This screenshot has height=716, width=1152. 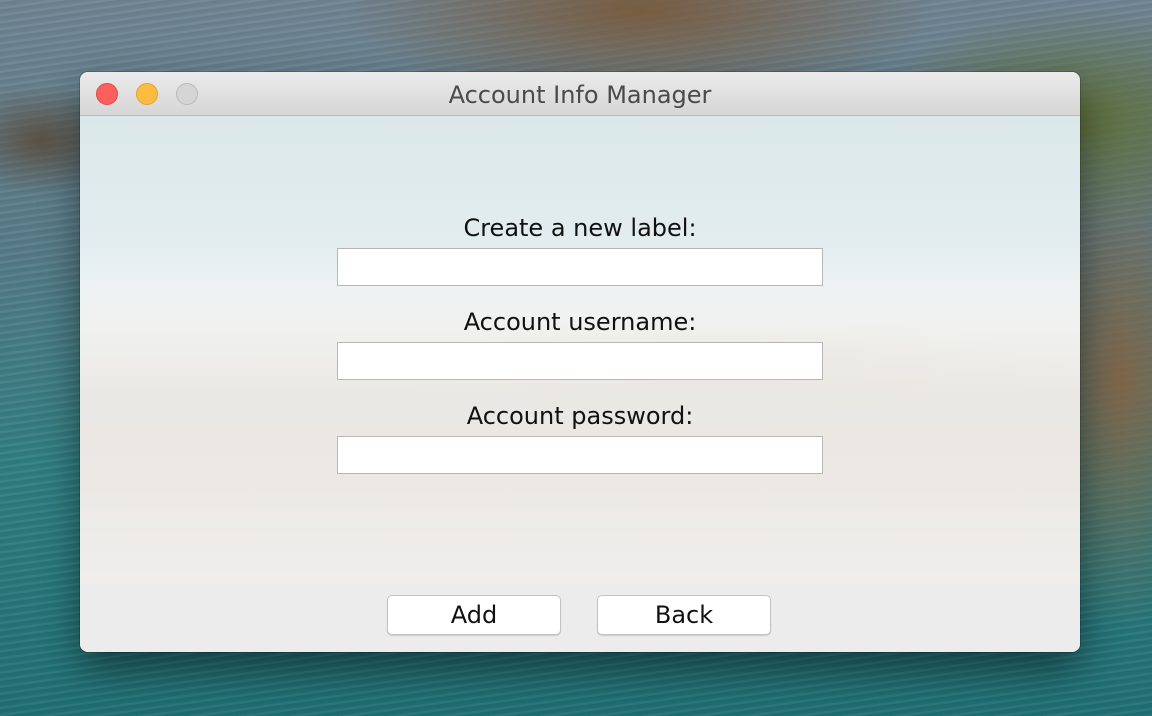 What do you see at coordinates (684, 615) in the screenshot?
I see `back-button: Back` at bounding box center [684, 615].